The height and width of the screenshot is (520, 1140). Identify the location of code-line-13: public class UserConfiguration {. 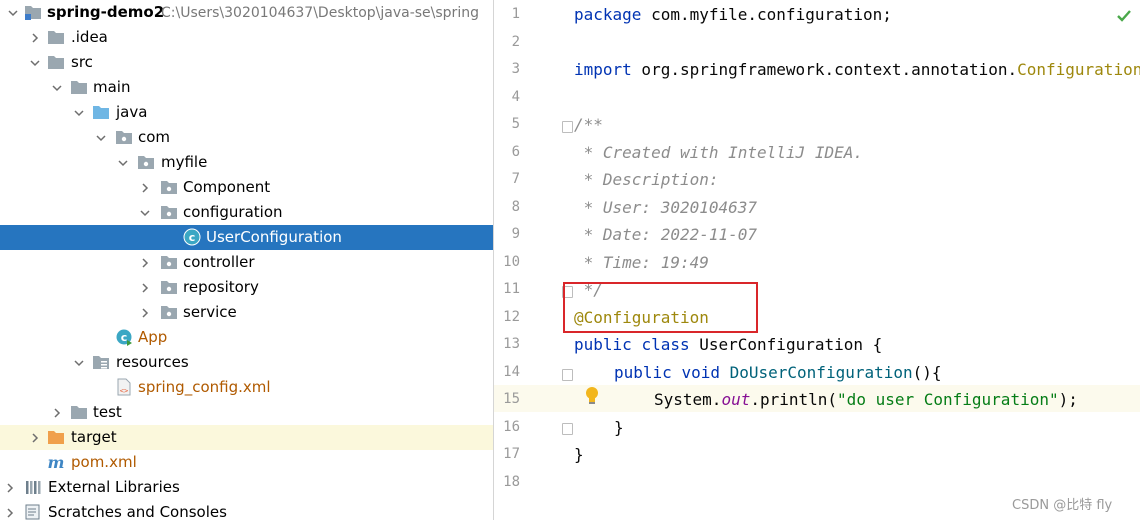
(728, 344).